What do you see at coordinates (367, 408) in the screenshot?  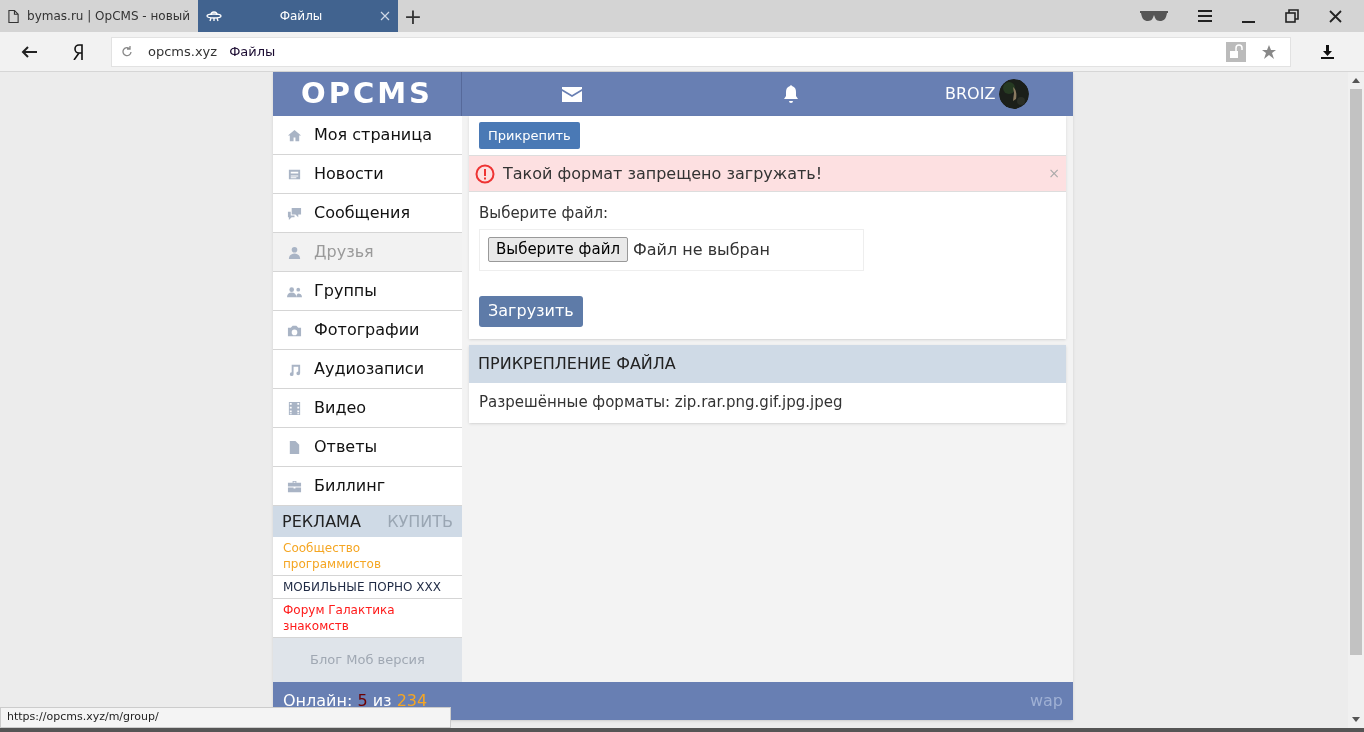 I see `sidebar-item: Видео` at bounding box center [367, 408].